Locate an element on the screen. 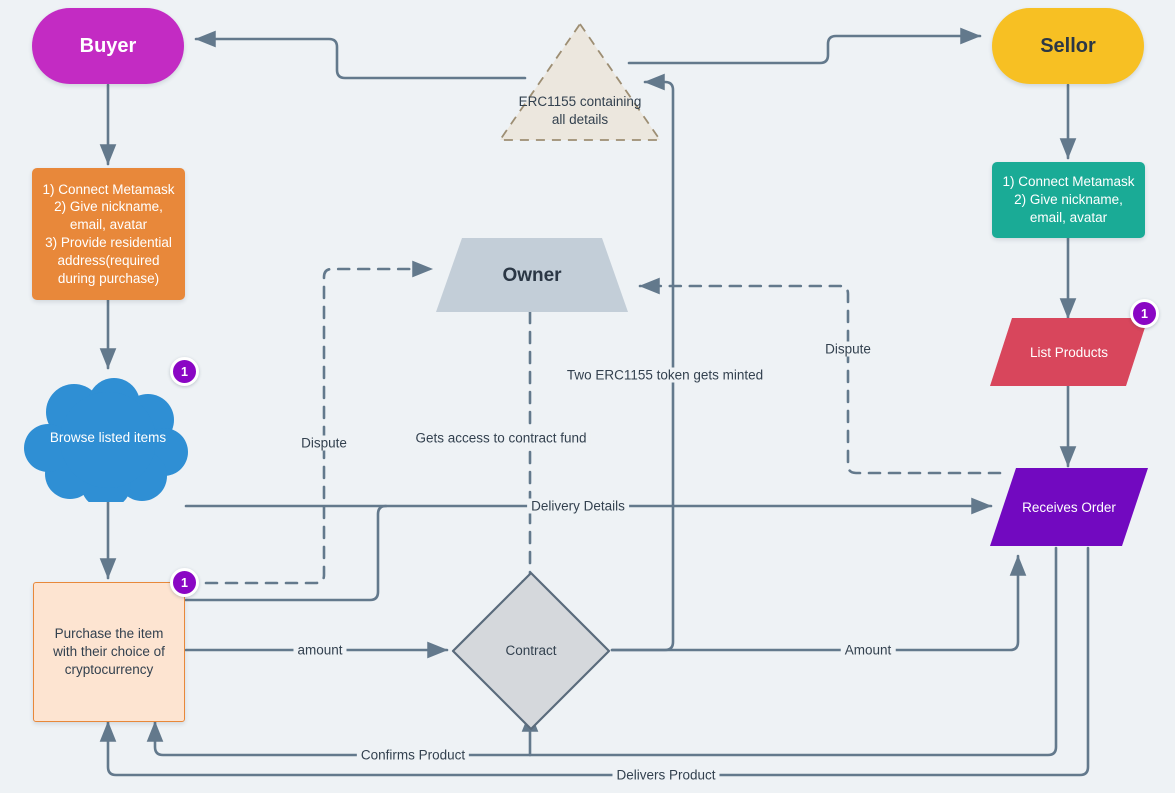 Image resolution: width=1175 pixels, height=793 pixels. node-erc1155-shape is located at coordinates (580, 82).